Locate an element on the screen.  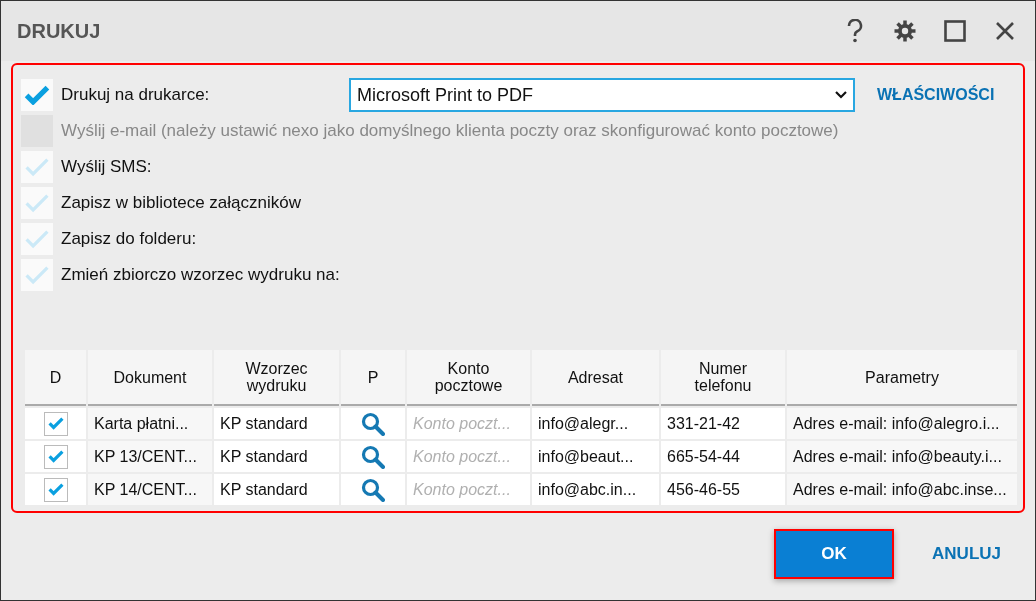
column-header: Parametry is located at coordinates (902, 378).